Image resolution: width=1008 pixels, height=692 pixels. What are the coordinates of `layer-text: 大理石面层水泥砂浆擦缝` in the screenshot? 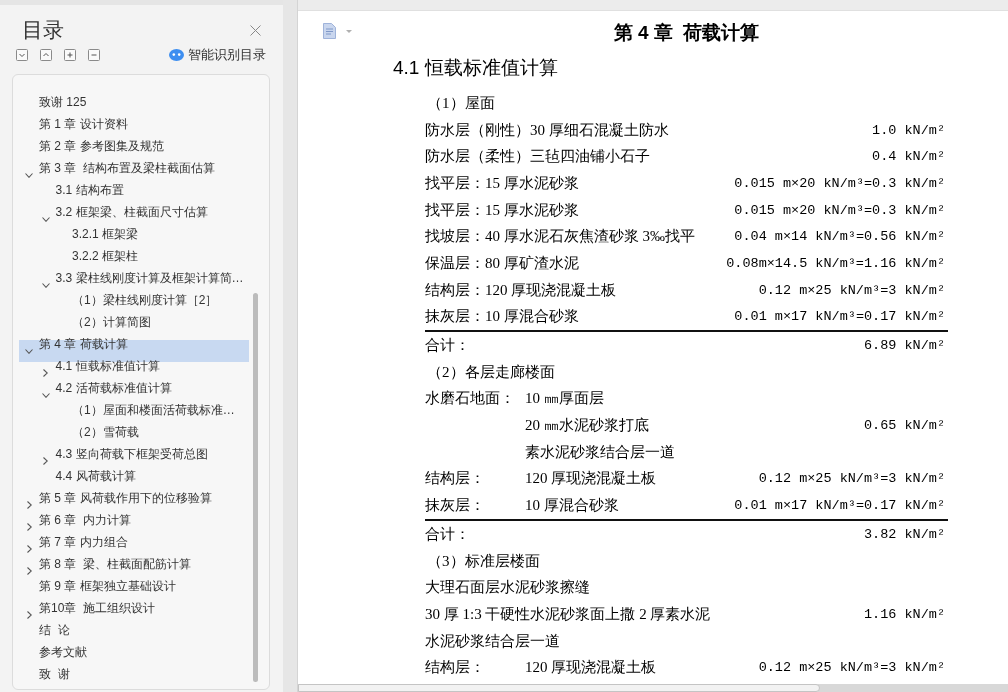 It's located at (507, 588).